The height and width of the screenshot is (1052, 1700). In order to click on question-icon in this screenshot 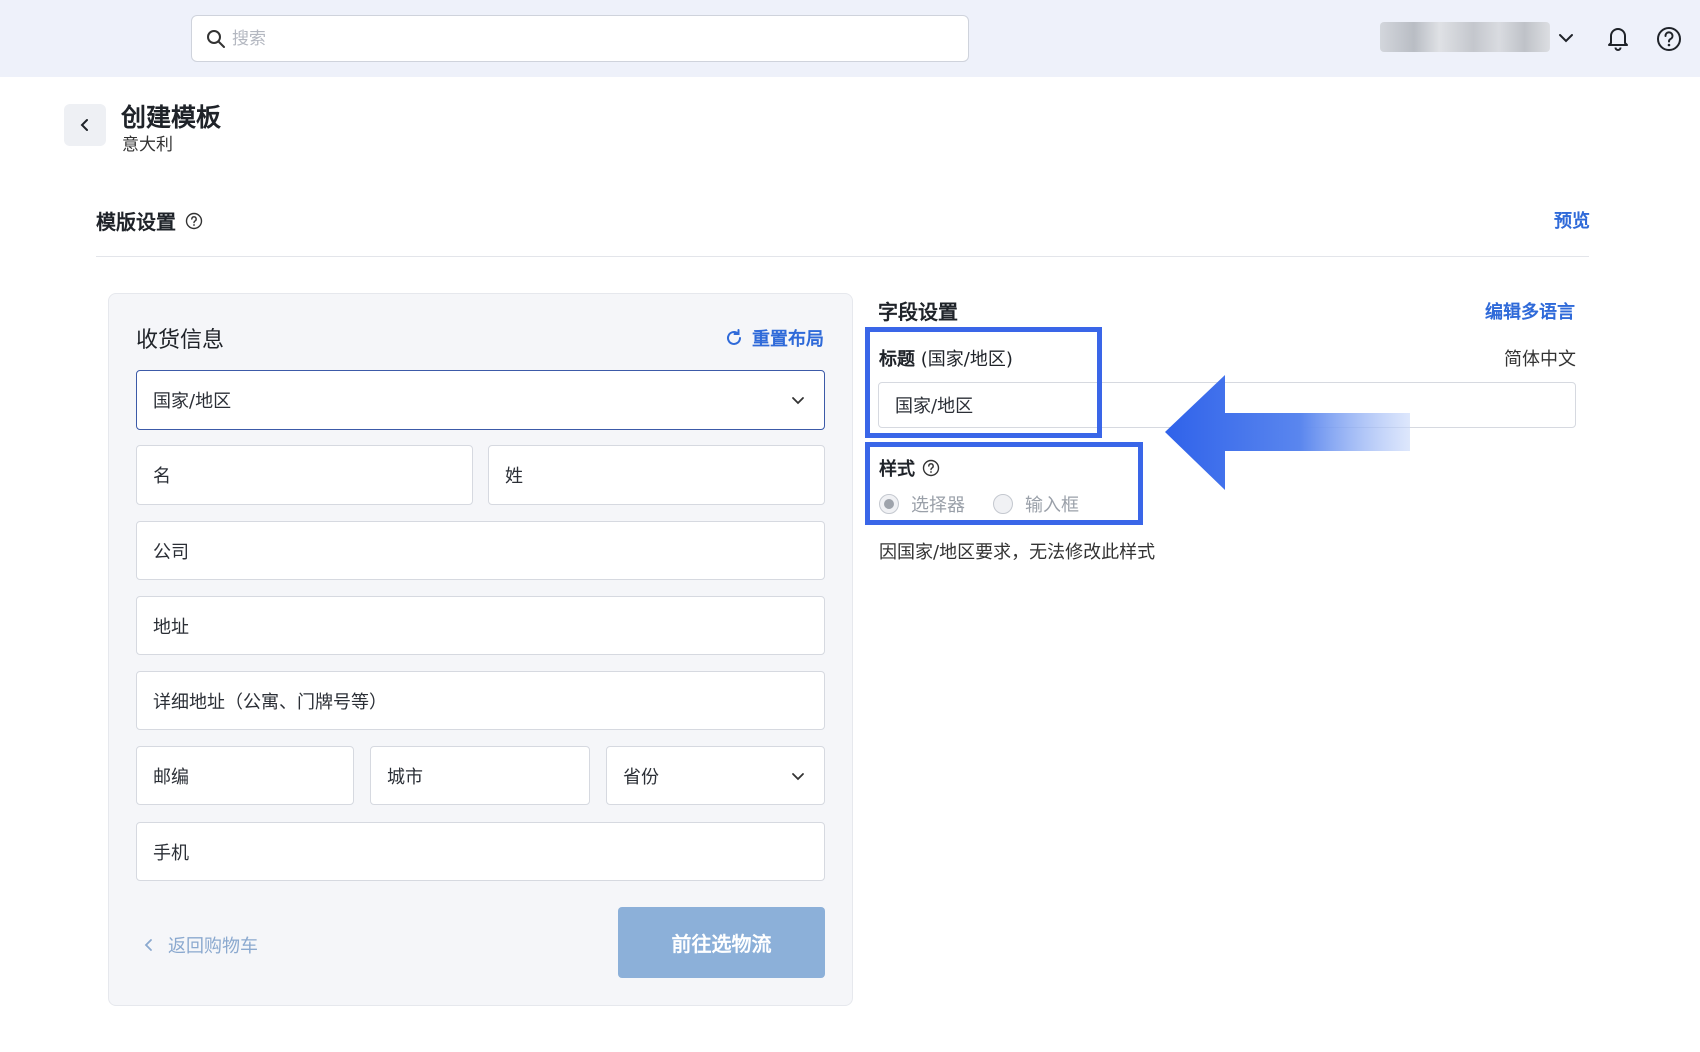, I will do `click(194, 221)`.